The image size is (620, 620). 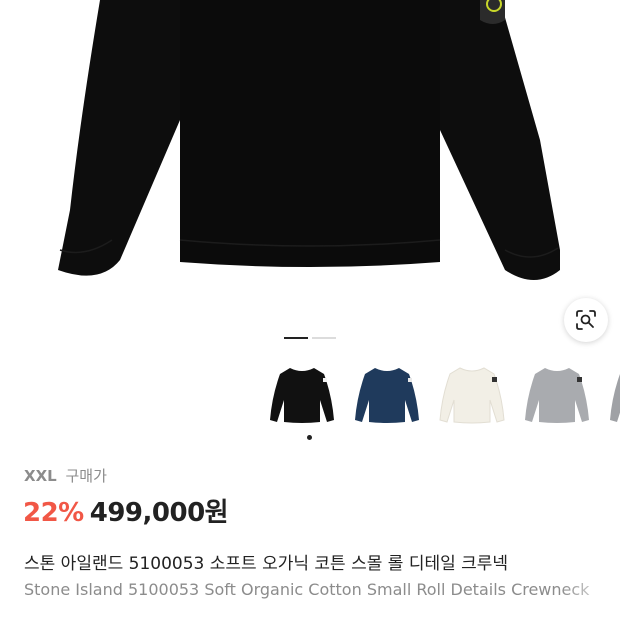 I want to click on thumbnail-cream, so click(x=472, y=394).